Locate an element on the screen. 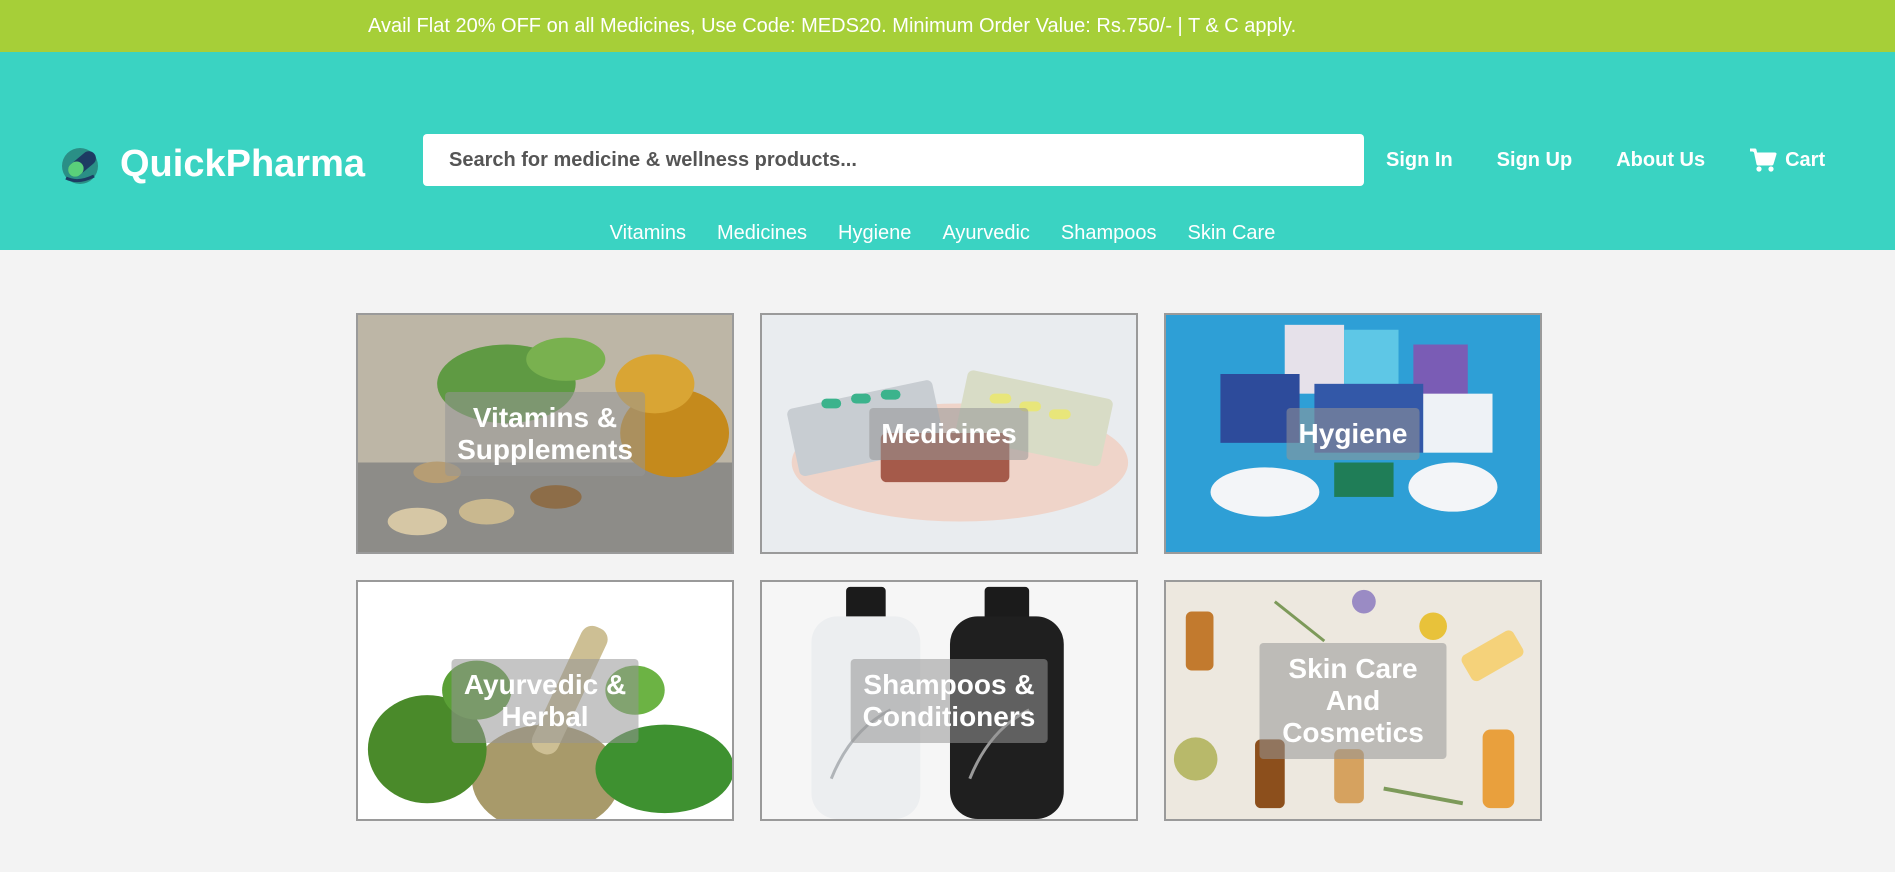 The width and height of the screenshot is (1895, 872). tile-label: Medicines is located at coordinates (949, 433).